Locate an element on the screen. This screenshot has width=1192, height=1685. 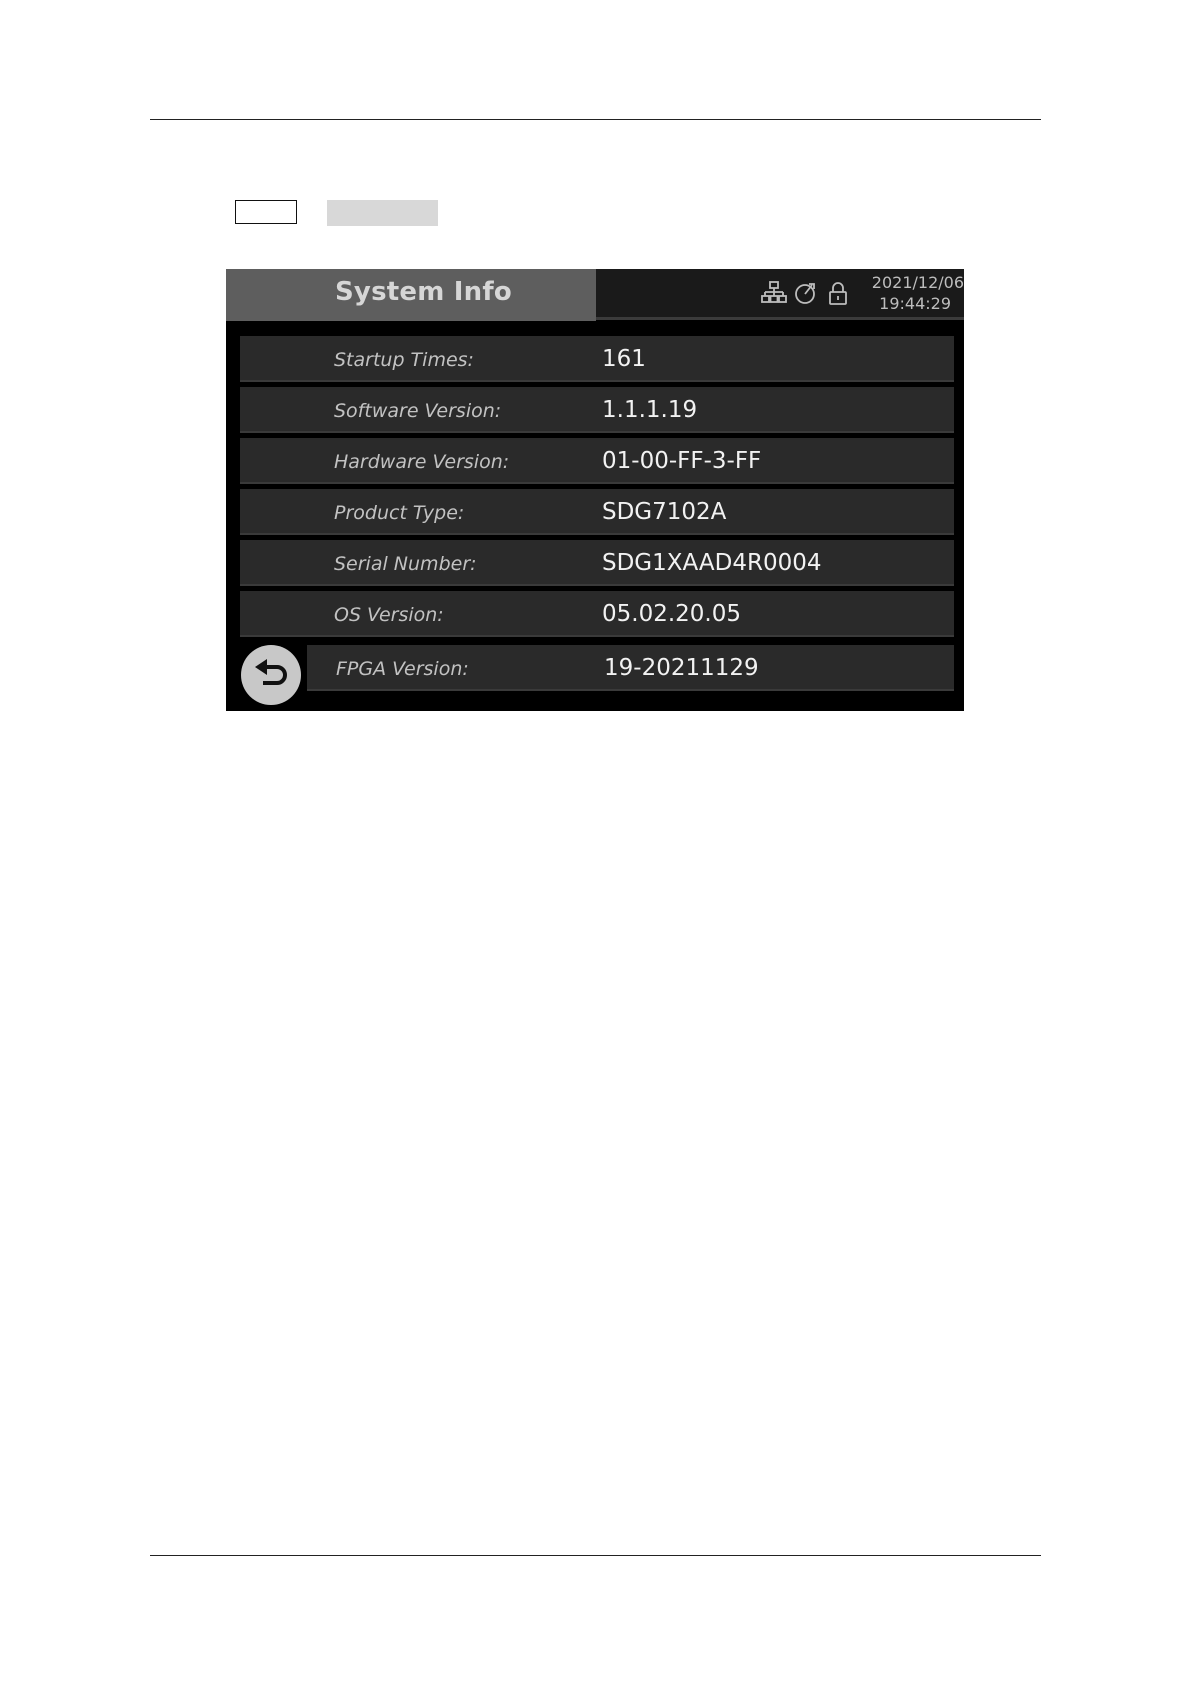
page-title: System Info is located at coordinates (423, 292).